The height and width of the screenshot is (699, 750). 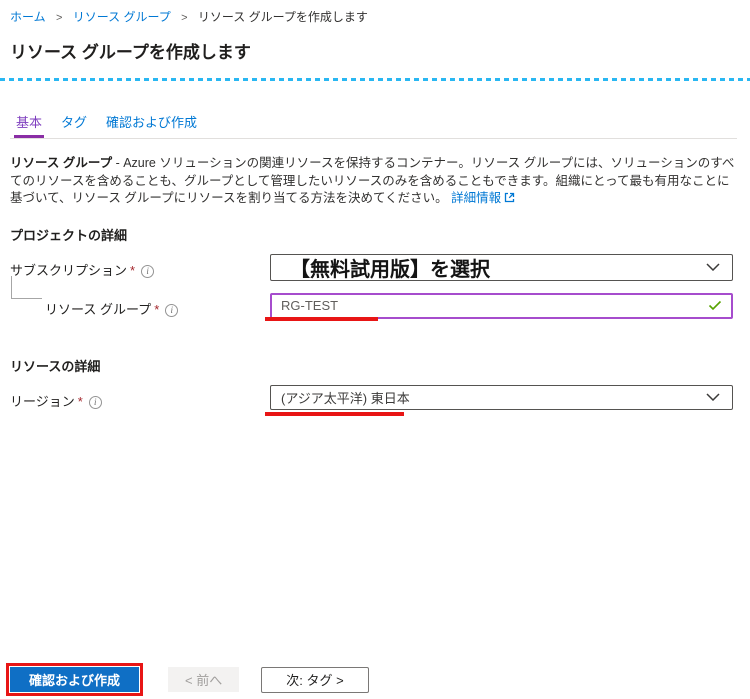 I want to click on breadcrumb: ホーム > リソース グループ > リソース グループを作成します, so click(x=375, y=12).